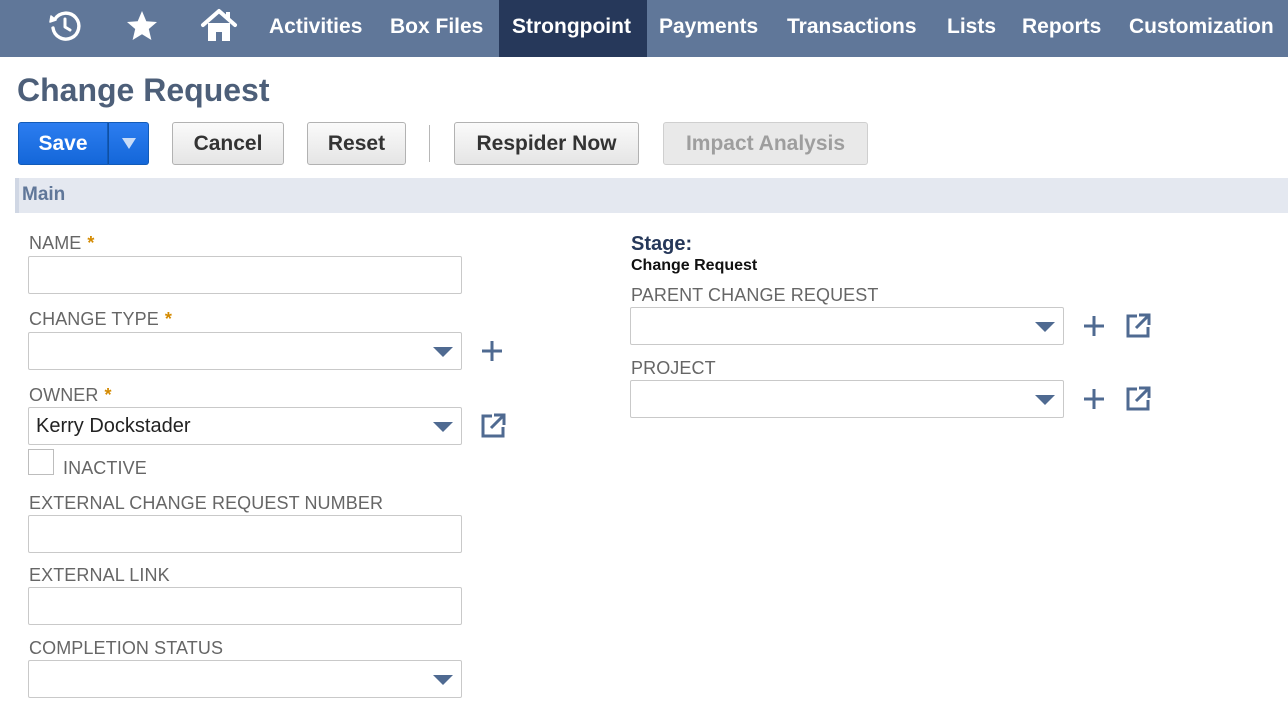 The height and width of the screenshot is (716, 1288). Describe the element at coordinates (493, 426) in the screenshot. I see `open-owner-icon` at that location.